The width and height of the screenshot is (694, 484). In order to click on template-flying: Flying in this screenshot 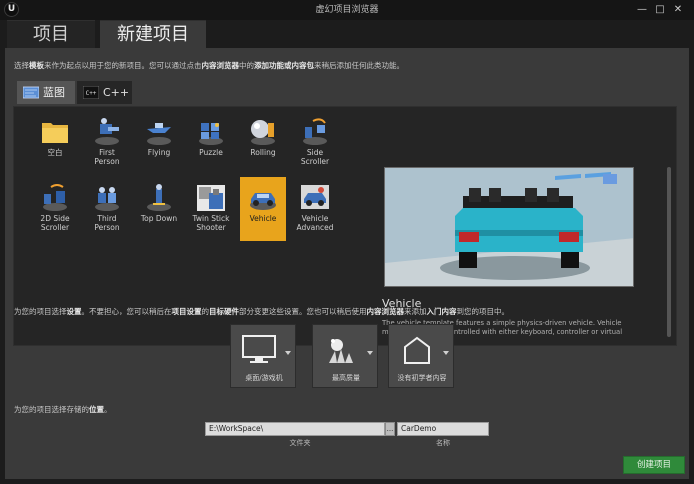, I will do `click(159, 143)`.